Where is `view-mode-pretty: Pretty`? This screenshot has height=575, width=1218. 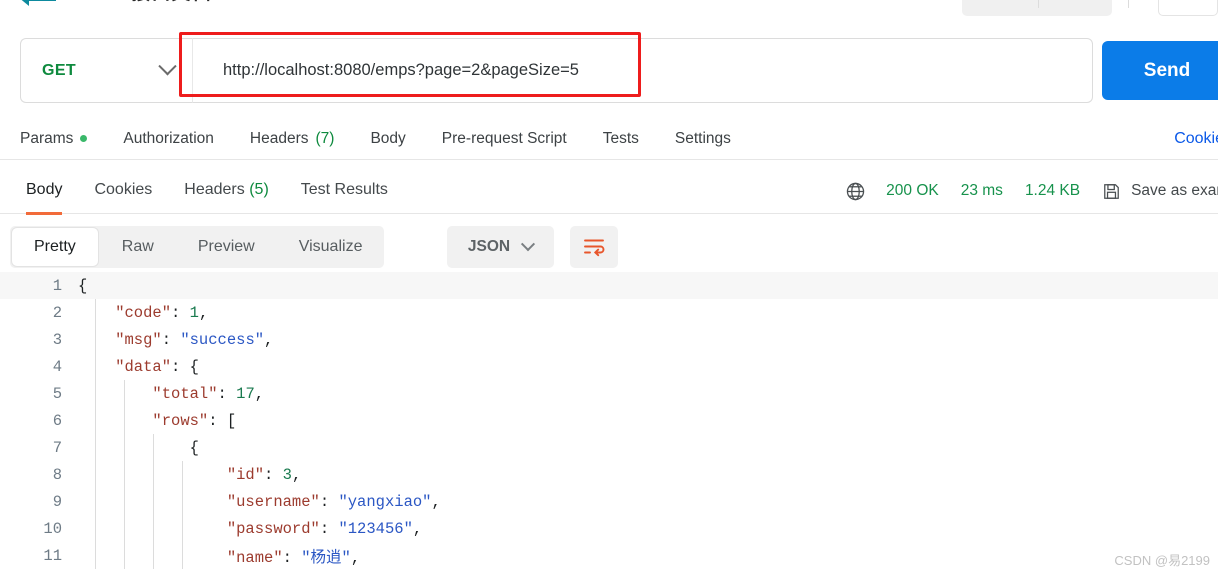
view-mode-pretty: Pretty is located at coordinates (55, 247).